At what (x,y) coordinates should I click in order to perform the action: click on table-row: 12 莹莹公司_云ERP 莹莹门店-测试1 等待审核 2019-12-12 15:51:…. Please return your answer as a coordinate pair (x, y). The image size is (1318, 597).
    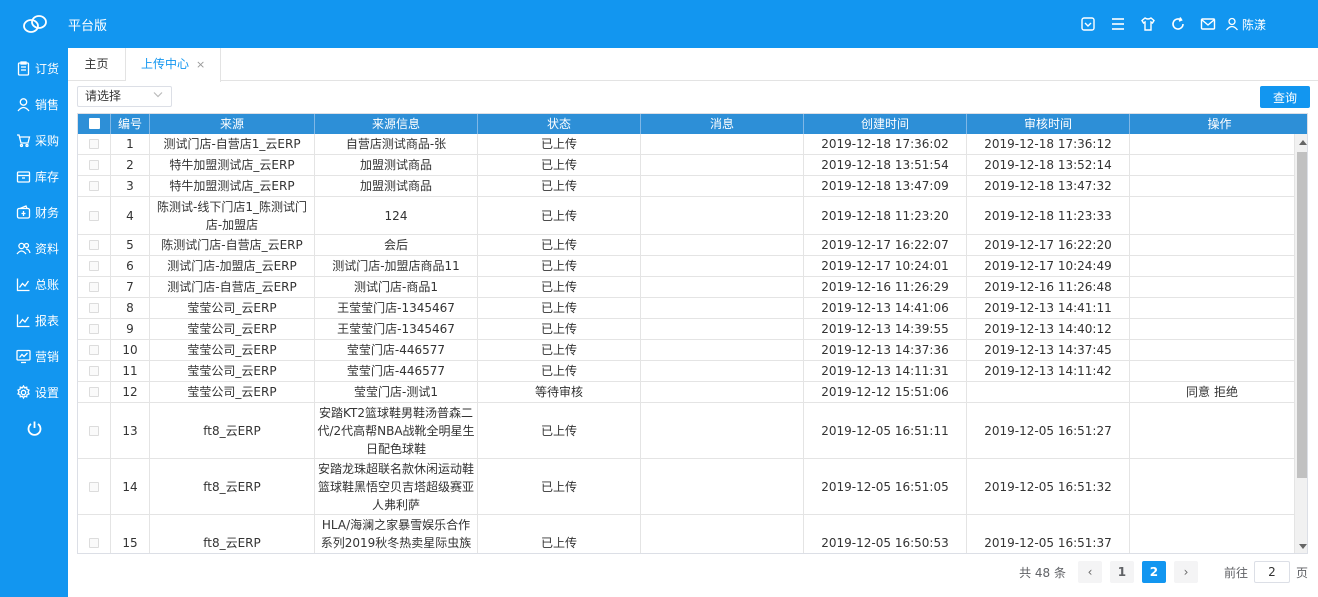
    Looking at the image, I should click on (686, 392).